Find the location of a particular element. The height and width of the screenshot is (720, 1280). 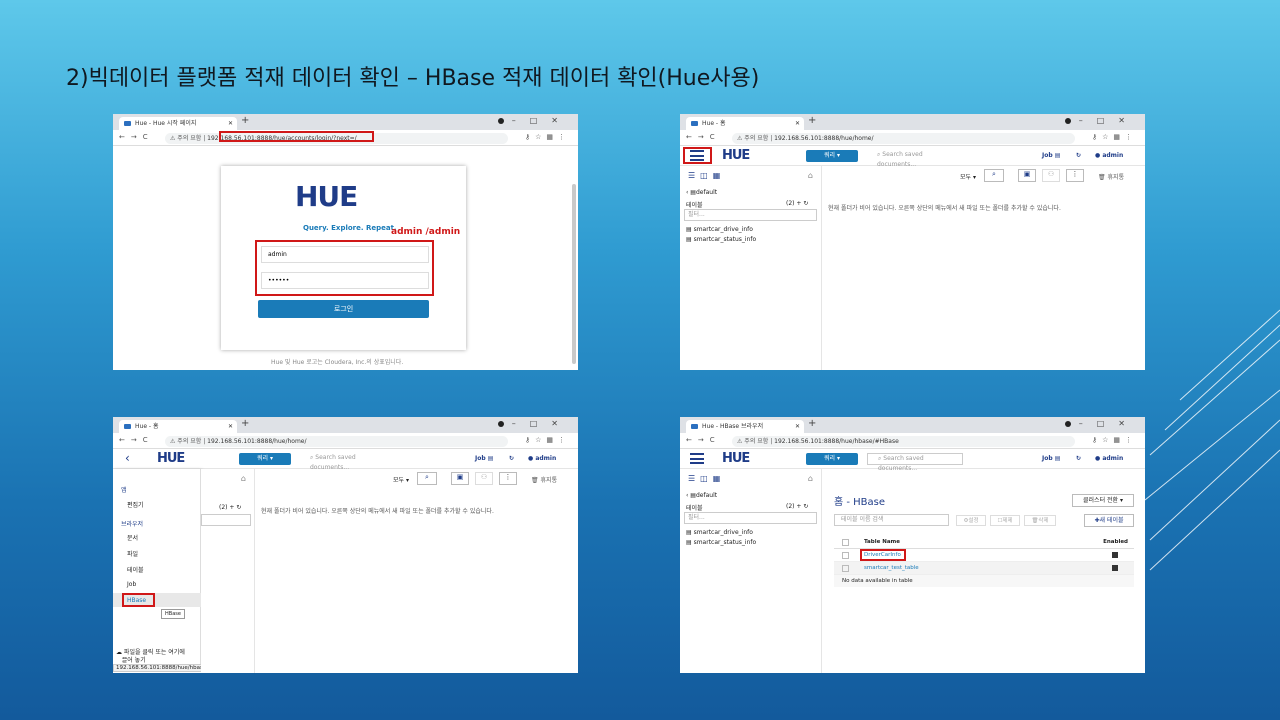

scrollbar is located at coordinates (574, 274).